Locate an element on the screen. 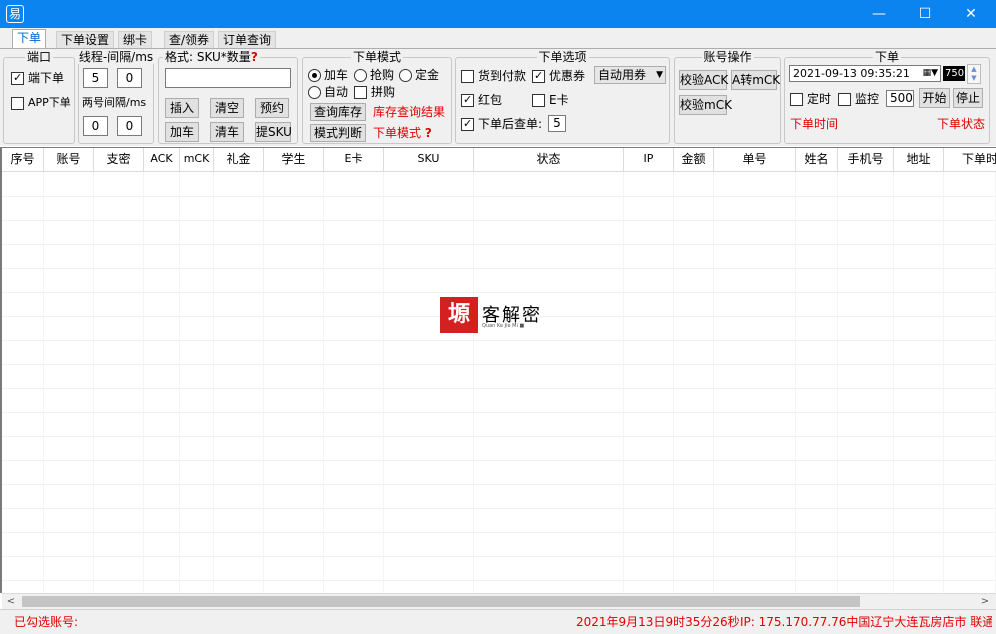  monitor-option: 监控 is located at coordinates (858, 99).